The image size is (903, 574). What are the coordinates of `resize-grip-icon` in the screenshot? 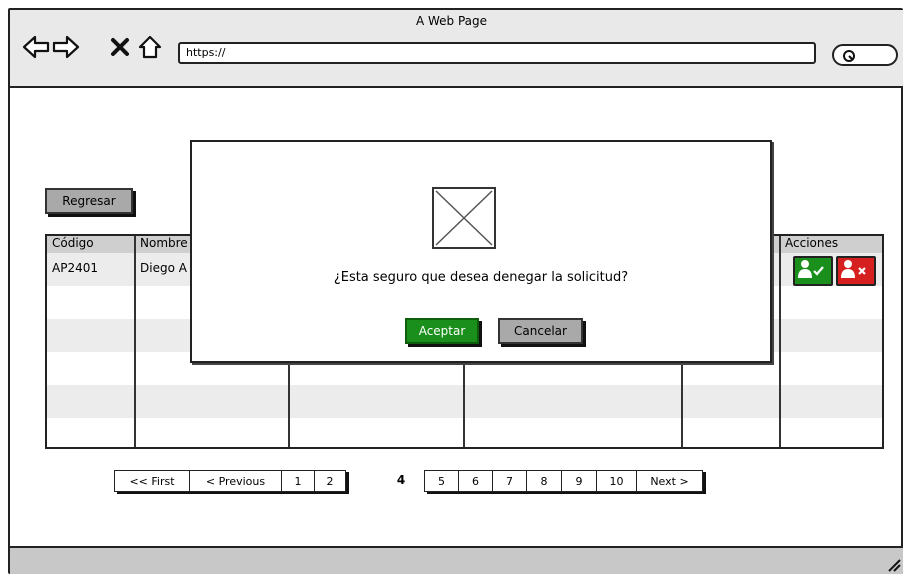 It's located at (894, 565).